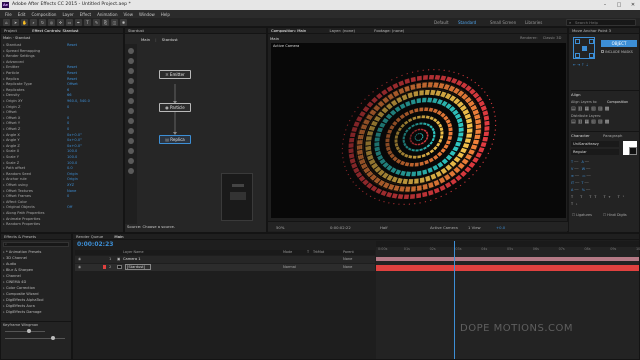 The height and width of the screenshot is (360, 640). I want to click on column-layer-name: Layer Name, so click(133, 252).